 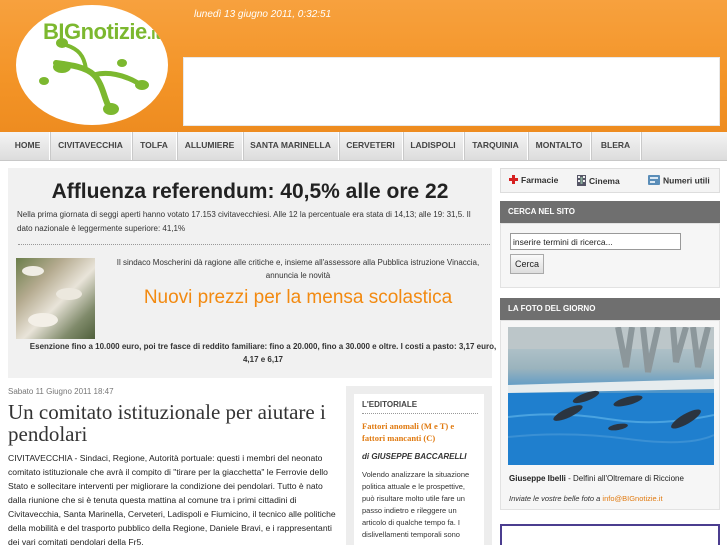 I want to click on logo-tld: .it, so click(x=153, y=33).